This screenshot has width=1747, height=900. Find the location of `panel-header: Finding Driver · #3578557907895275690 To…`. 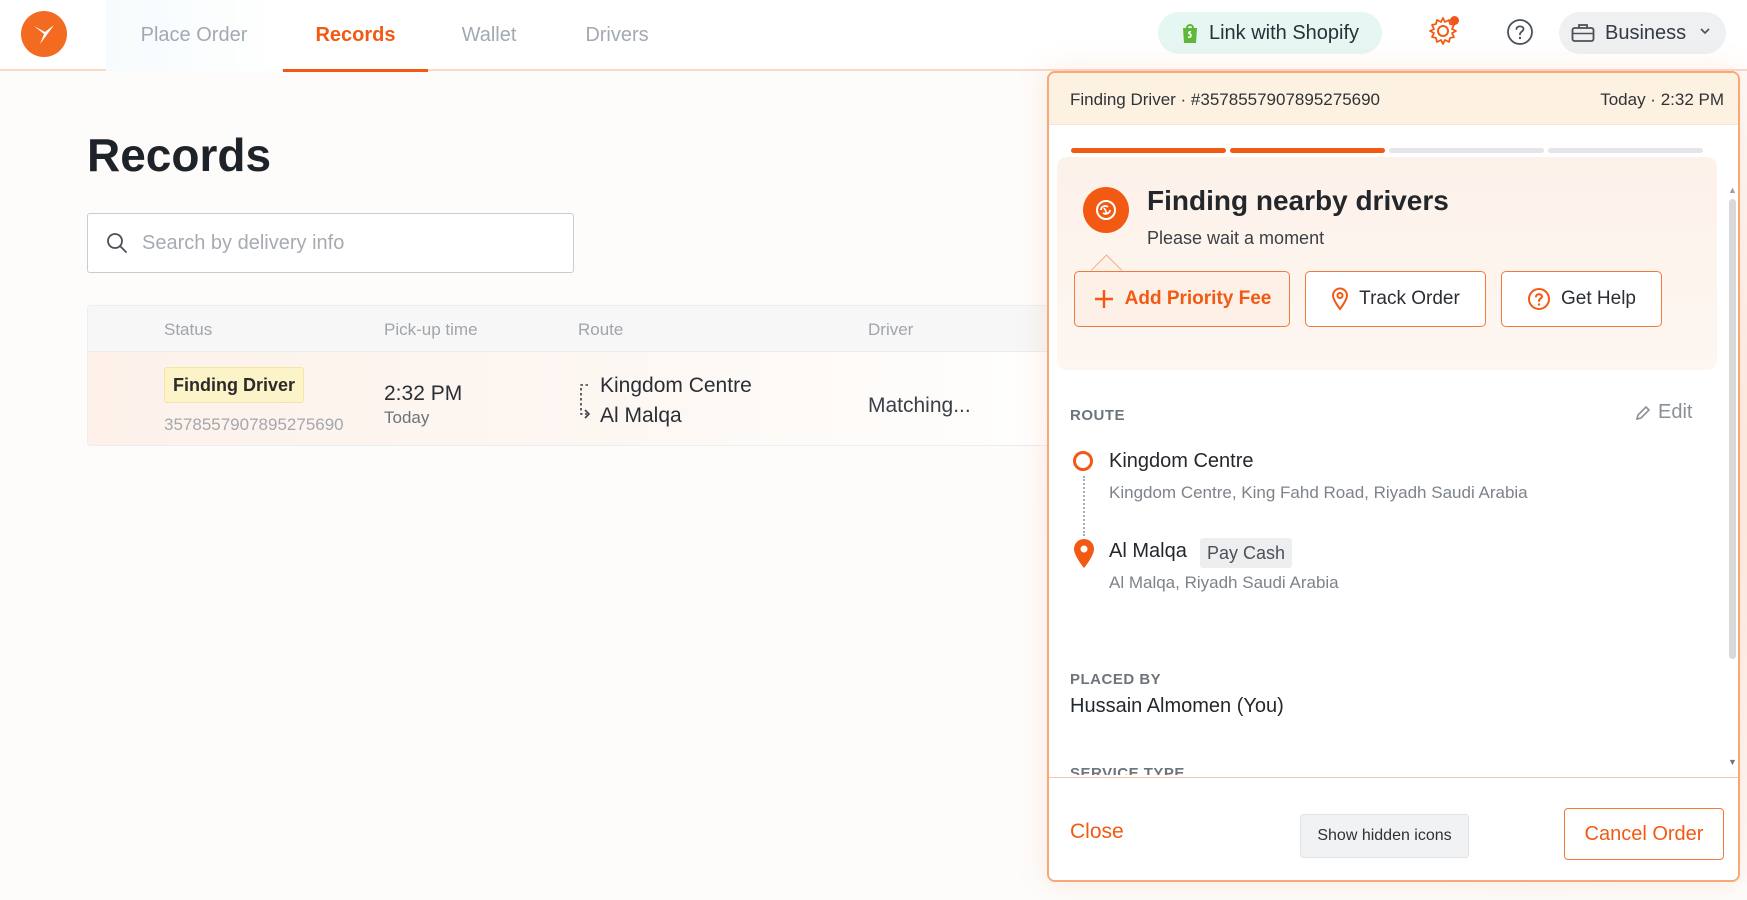

panel-header: Finding Driver · #3578557907895275690 To… is located at coordinates (1393, 99).